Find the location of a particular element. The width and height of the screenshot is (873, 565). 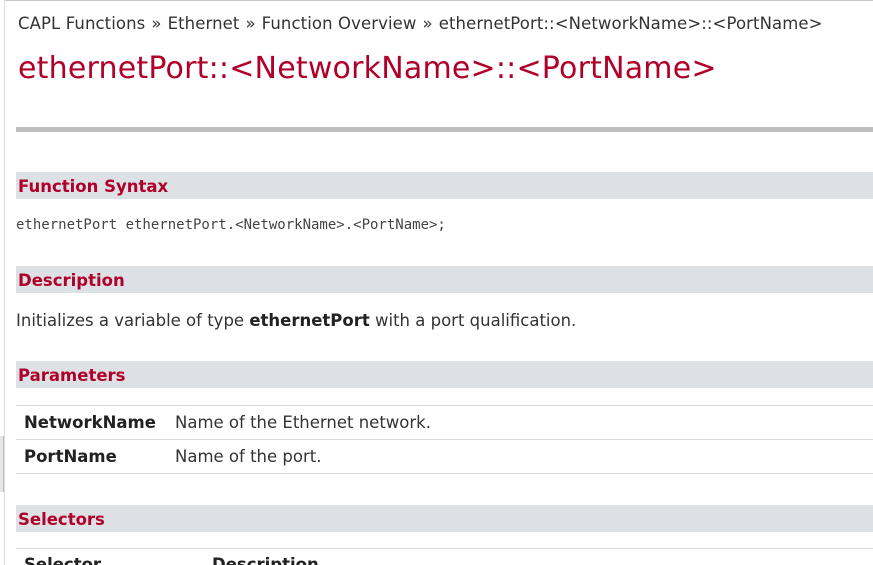

selectors-column-selector: Selector is located at coordinates (63, 560).